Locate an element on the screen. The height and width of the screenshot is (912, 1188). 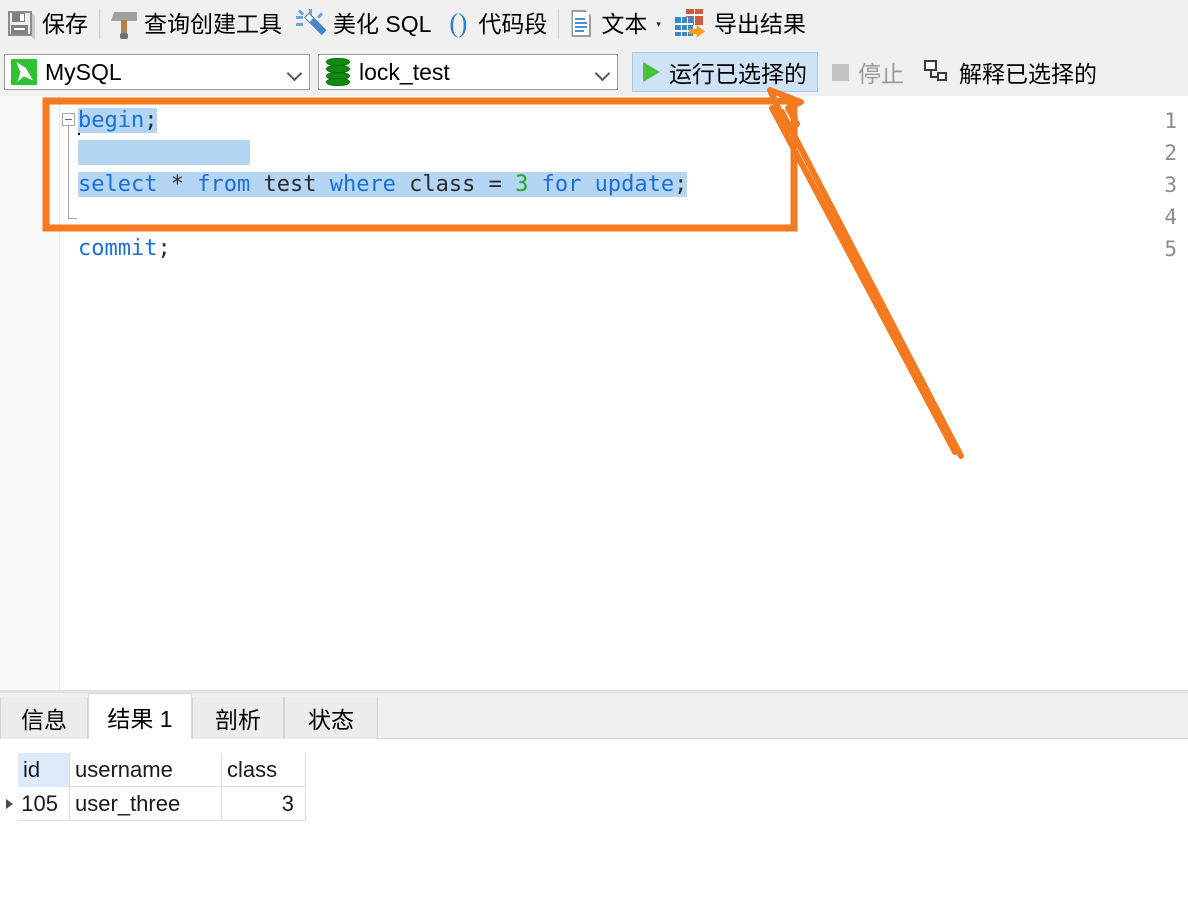
line-number: 4 is located at coordinates (1170, 217).